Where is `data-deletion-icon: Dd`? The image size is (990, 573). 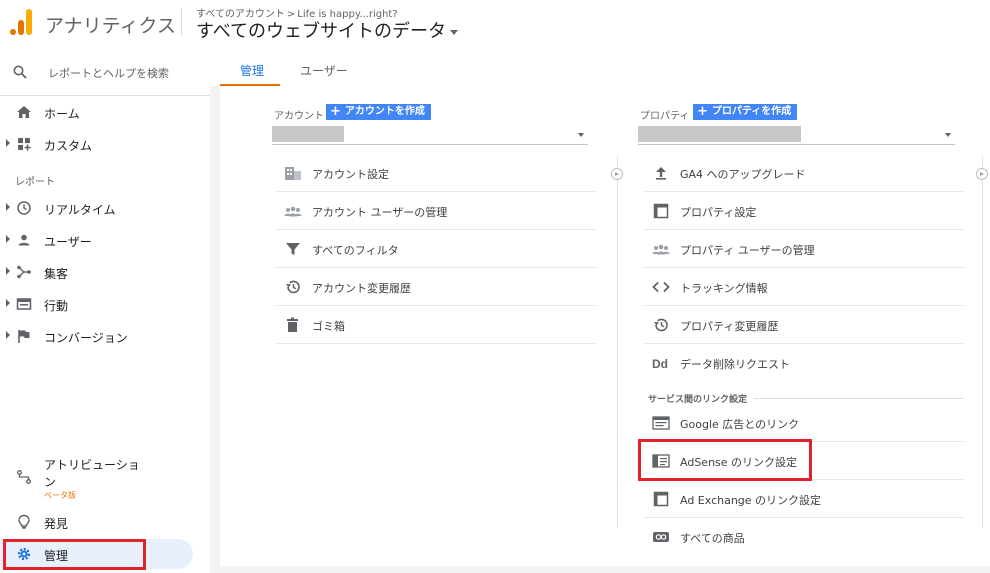
data-deletion-icon: Dd is located at coordinates (660, 364).